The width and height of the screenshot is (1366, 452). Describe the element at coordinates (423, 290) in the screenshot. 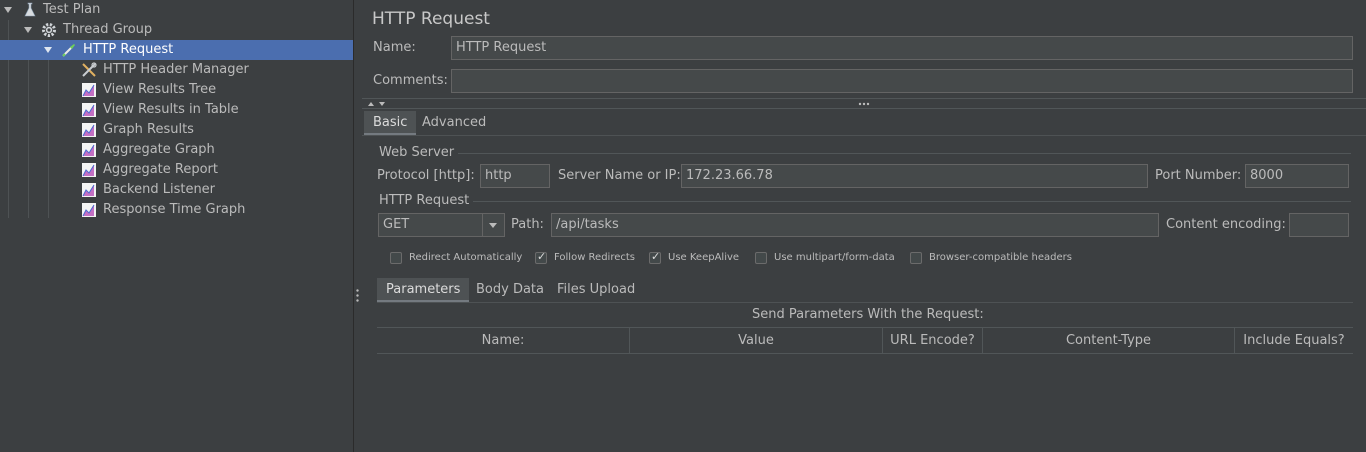

I see `tab-parameters: Parameters` at that location.